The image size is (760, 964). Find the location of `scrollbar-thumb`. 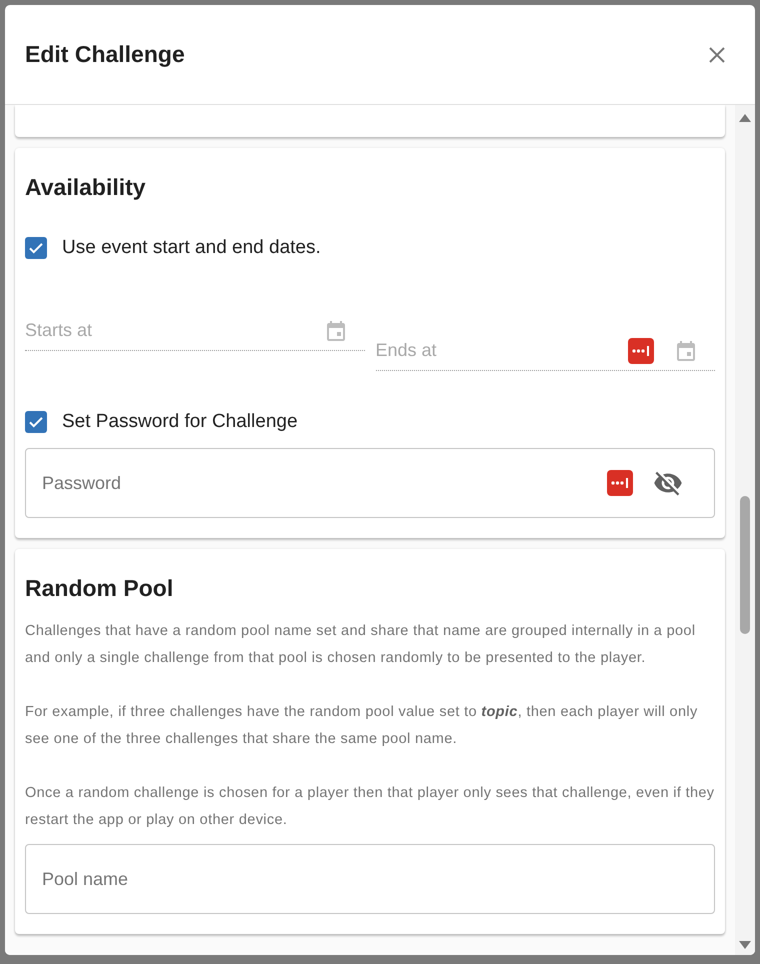

scrollbar-thumb is located at coordinates (745, 565).